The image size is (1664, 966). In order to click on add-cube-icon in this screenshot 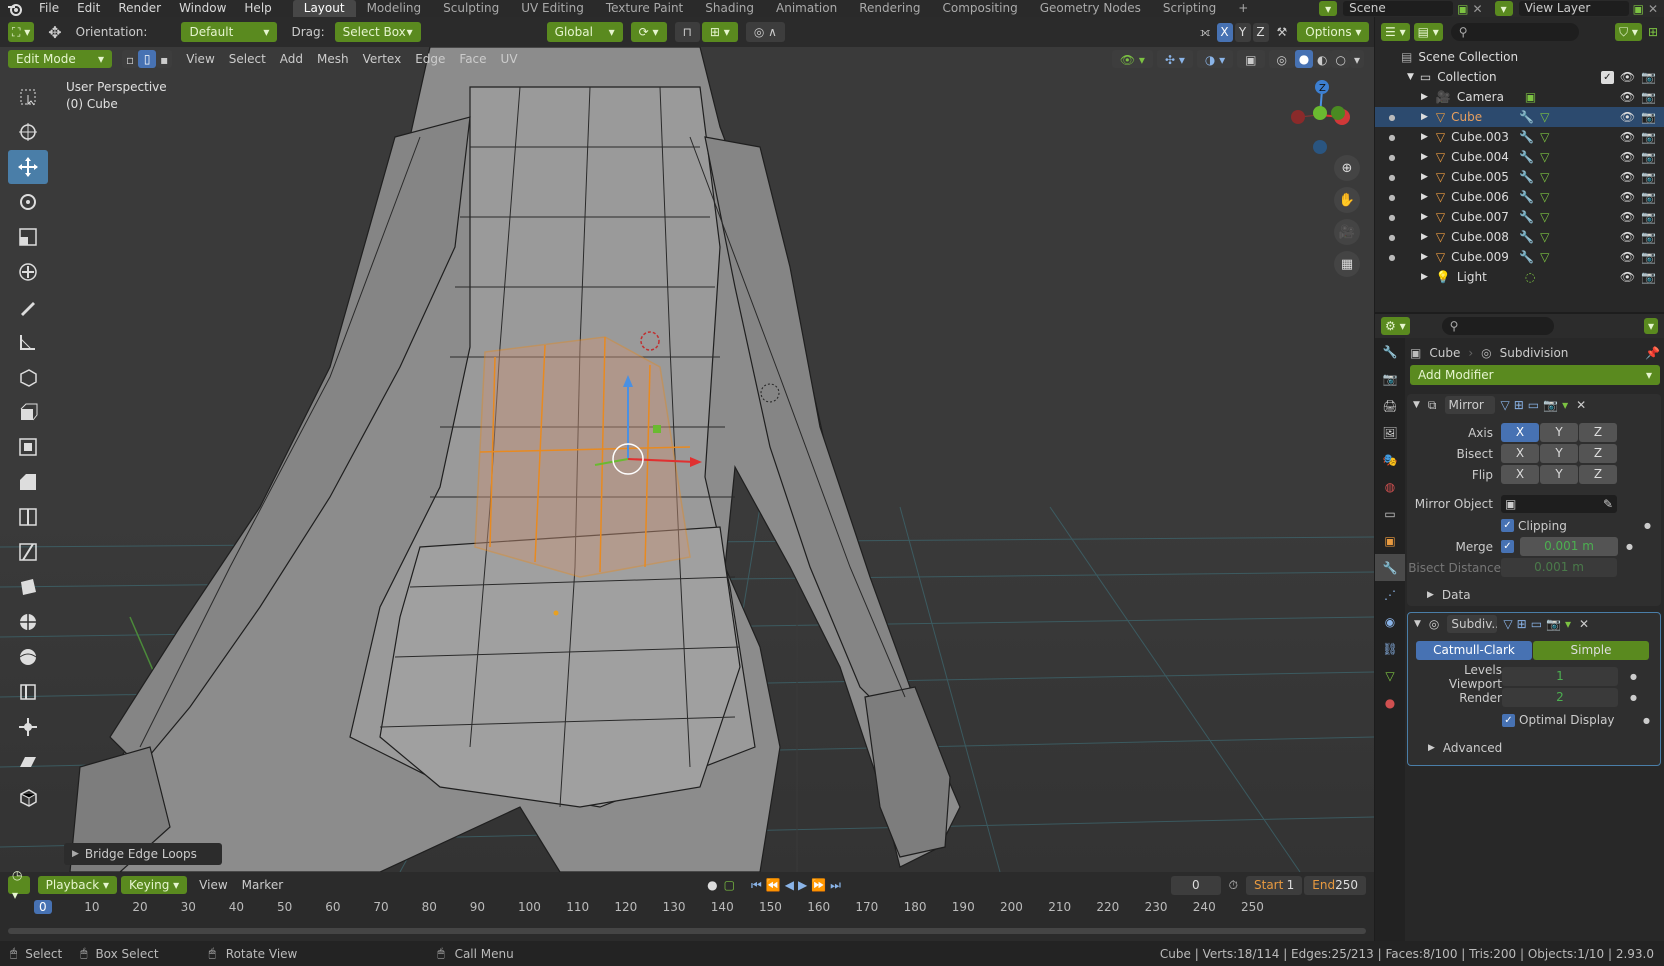, I will do `click(28, 377)`.